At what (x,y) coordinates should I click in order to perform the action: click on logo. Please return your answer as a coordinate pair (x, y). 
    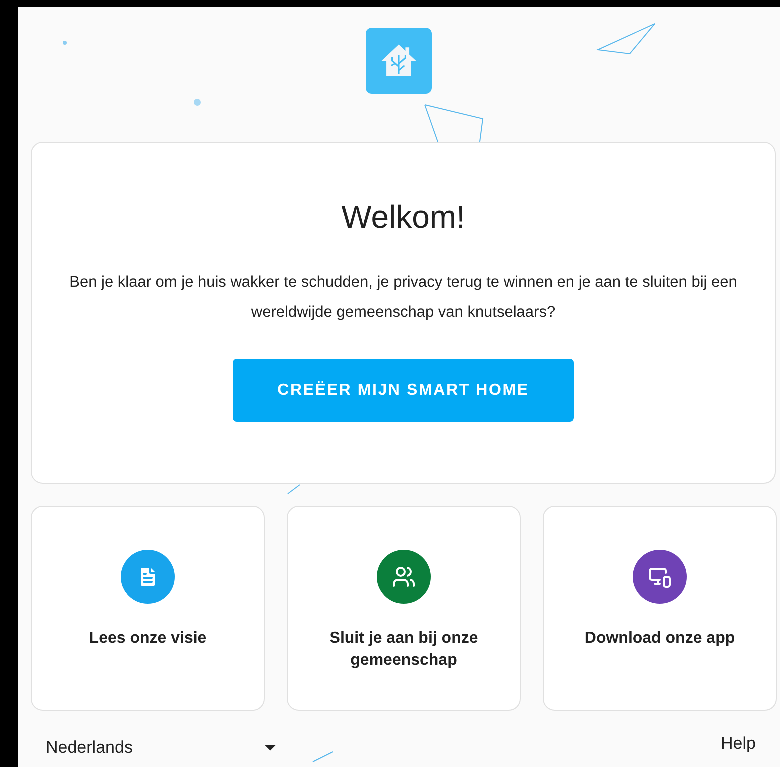
    Looking at the image, I should click on (399, 61).